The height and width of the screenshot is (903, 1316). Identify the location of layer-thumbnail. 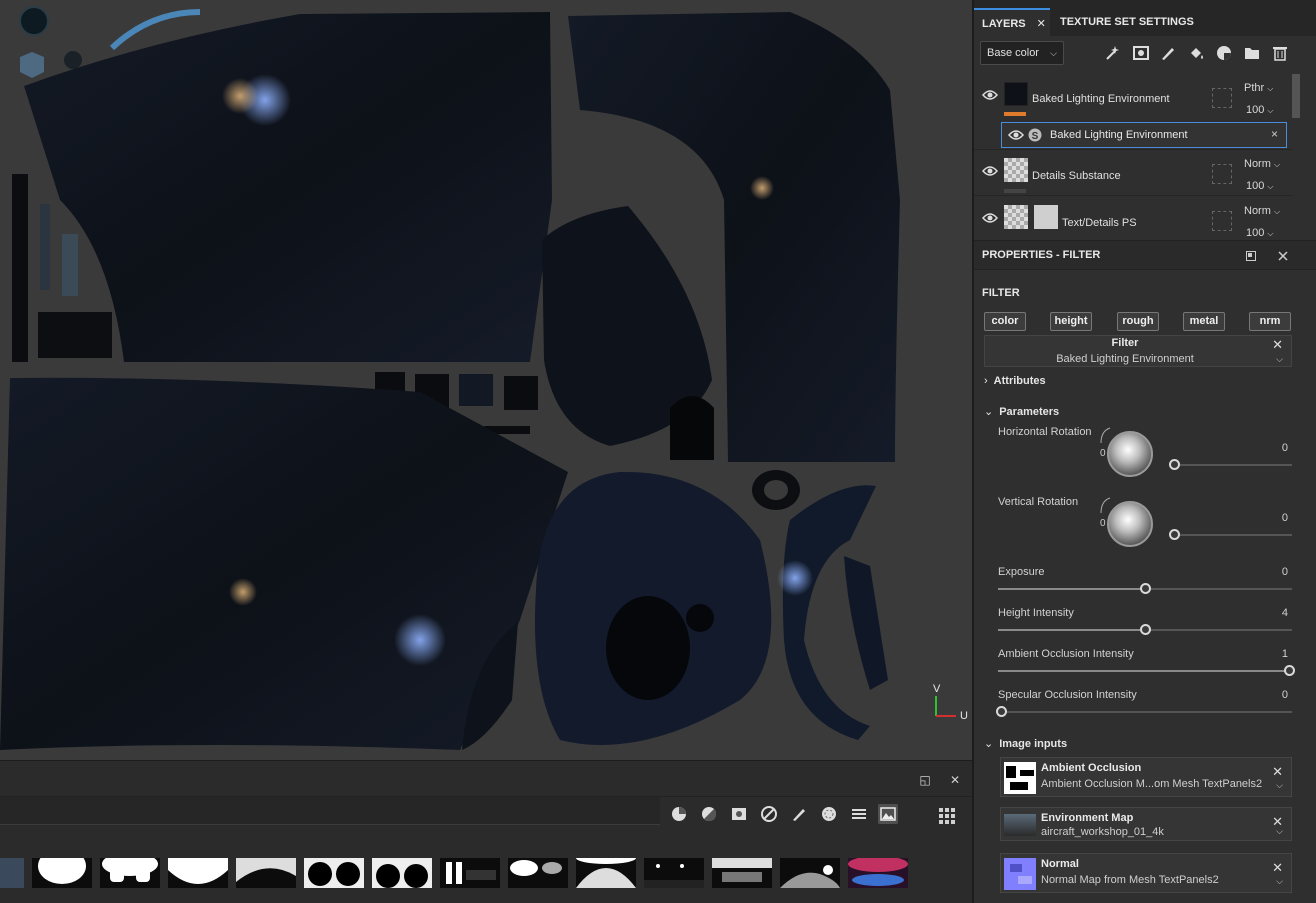
(1046, 217).